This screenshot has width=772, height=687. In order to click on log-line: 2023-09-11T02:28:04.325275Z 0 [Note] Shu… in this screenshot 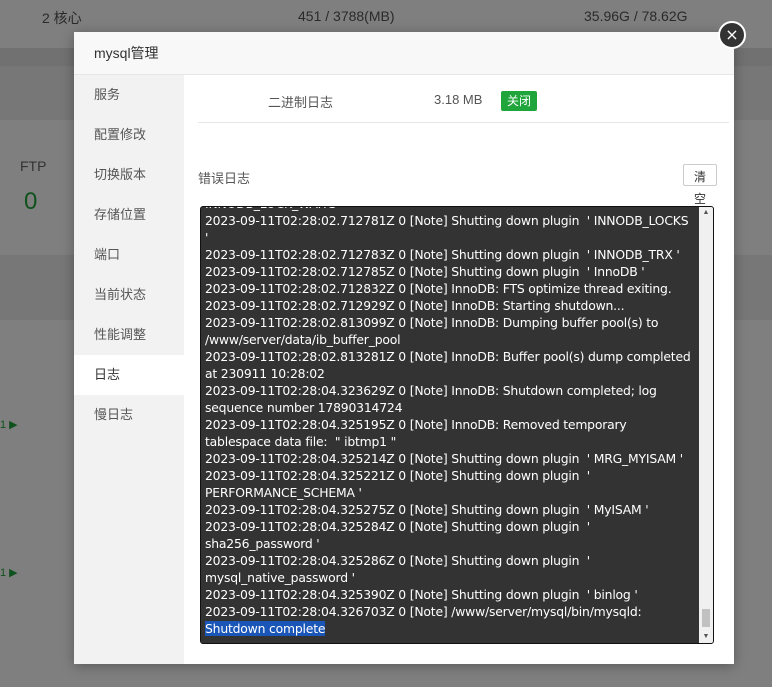, I will do `click(427, 509)`.